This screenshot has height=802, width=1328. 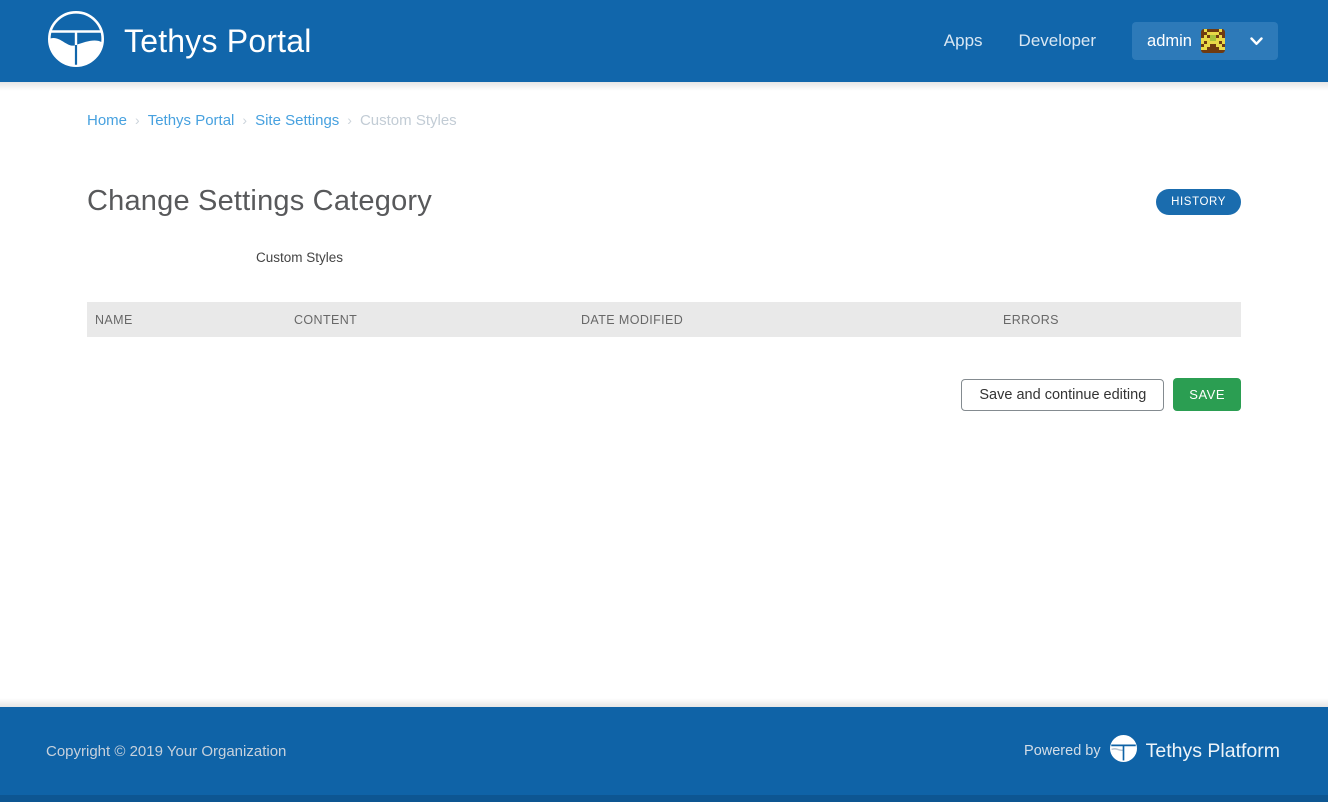 I want to click on column-date-modified: DATE MODIFIED, so click(x=632, y=319).